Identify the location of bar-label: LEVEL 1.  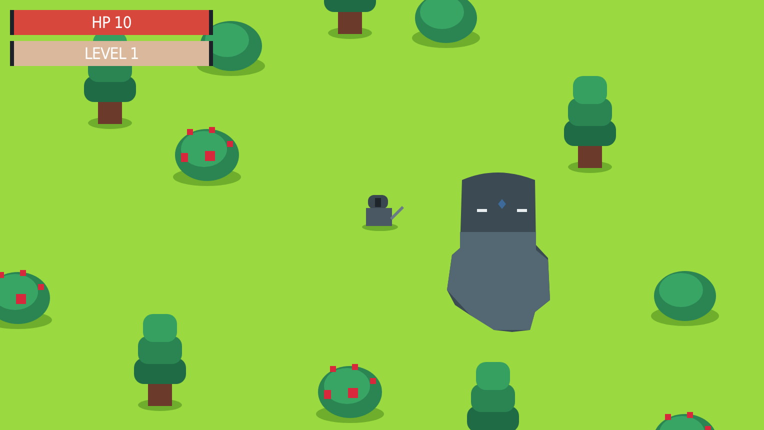
(111, 53).